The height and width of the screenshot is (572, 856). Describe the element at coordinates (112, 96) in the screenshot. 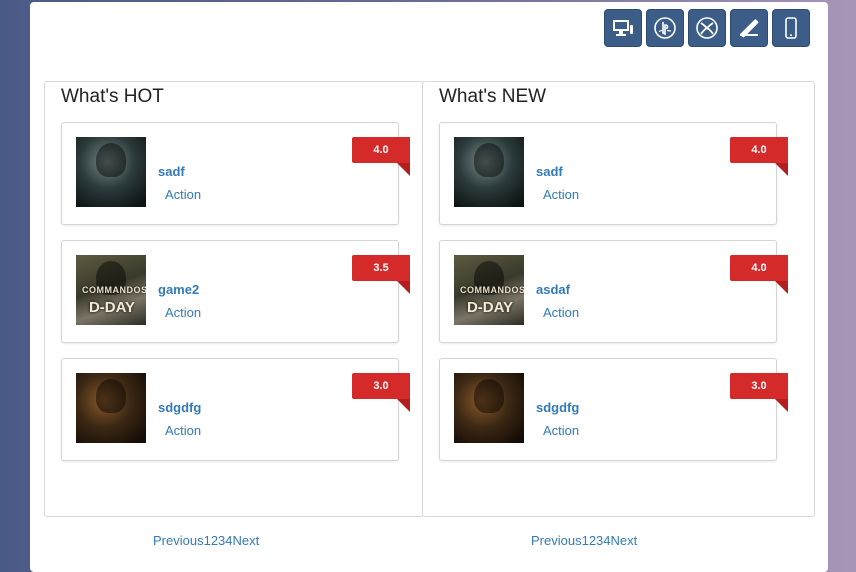

I see `panel-title-hot: What's HOT` at that location.